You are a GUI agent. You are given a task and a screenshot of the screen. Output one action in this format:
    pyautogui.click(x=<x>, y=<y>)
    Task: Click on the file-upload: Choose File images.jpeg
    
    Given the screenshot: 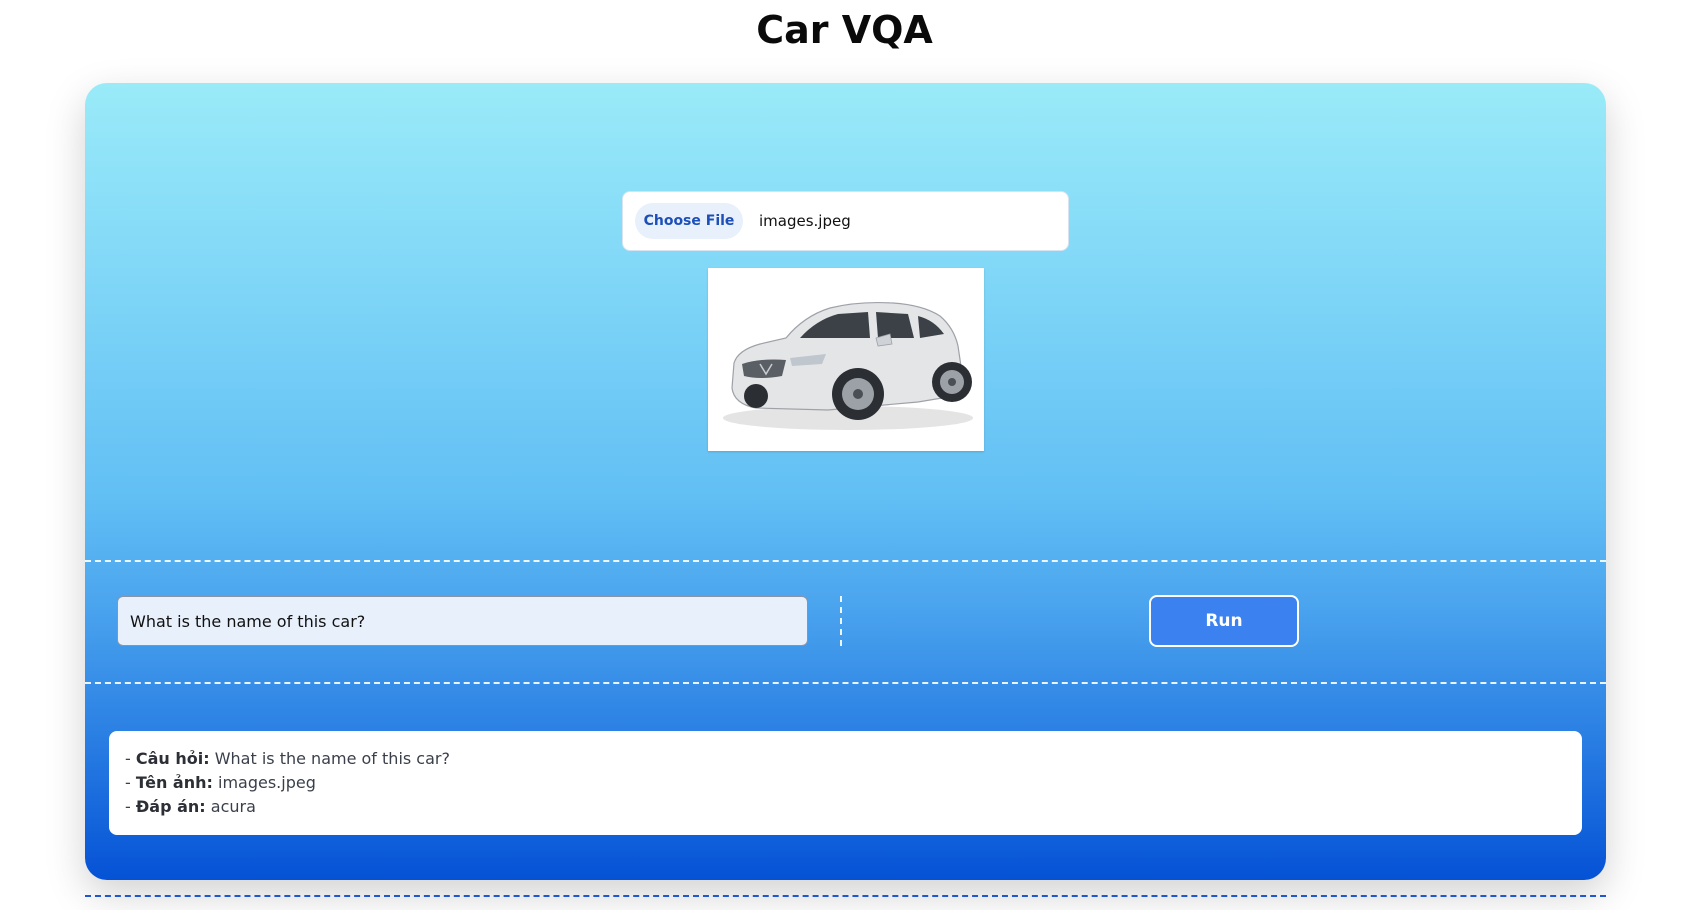 What is the action you would take?
    pyautogui.click(x=845, y=221)
    